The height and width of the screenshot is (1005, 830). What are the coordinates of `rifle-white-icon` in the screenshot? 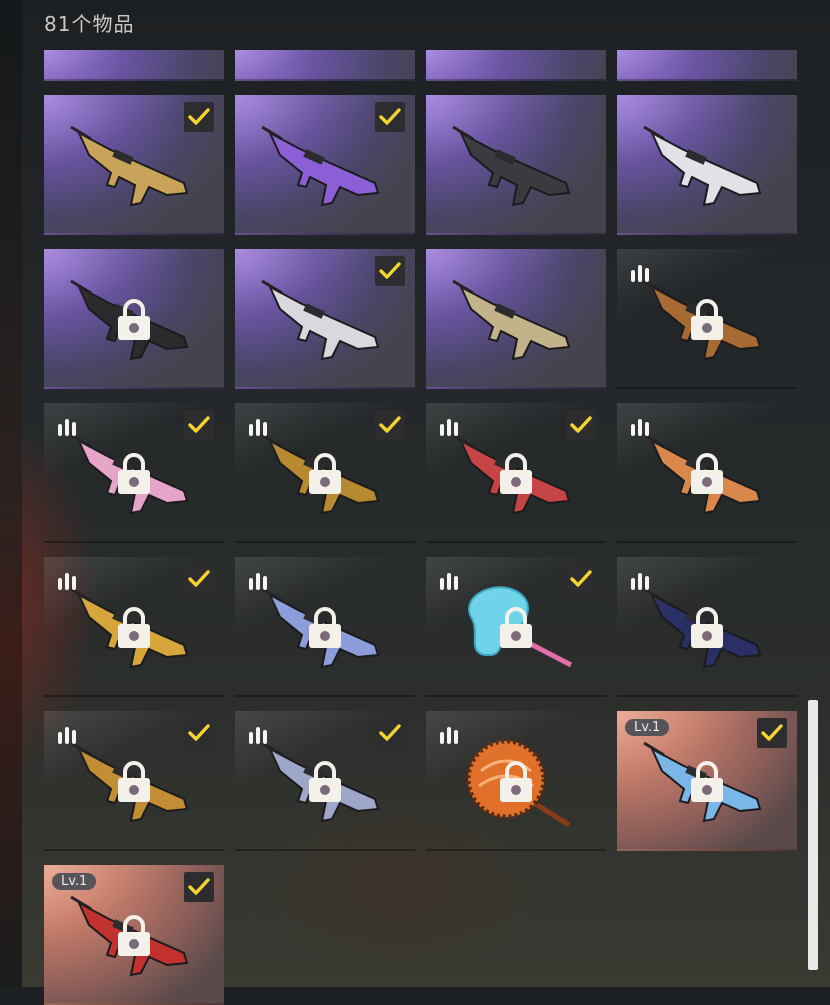 It's located at (702, 166).